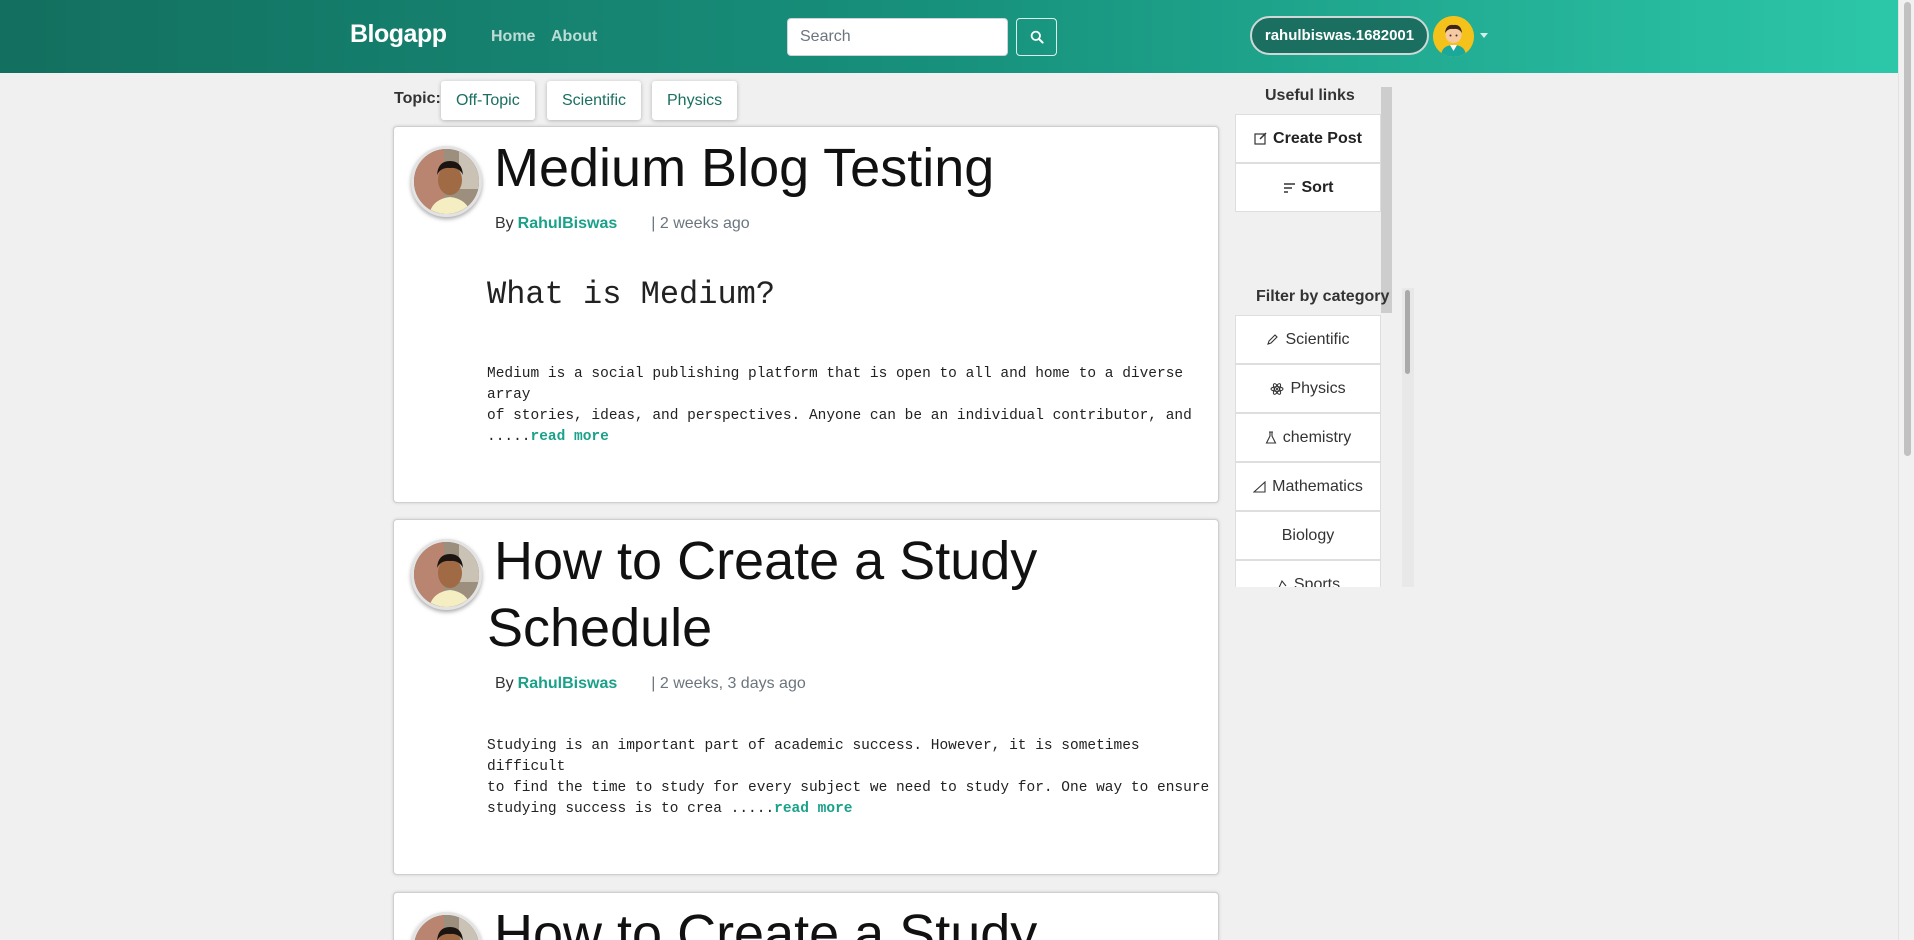 This screenshot has height=940, width=1914. I want to click on useful-links-scrollbar, so click(1386, 200).